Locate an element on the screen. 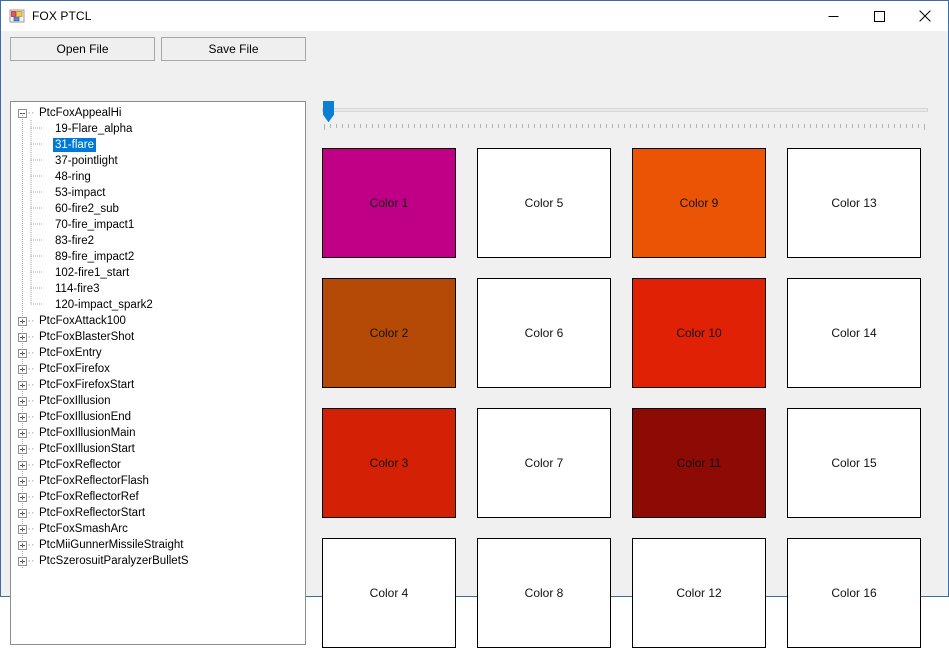 The height and width of the screenshot is (648, 949). color-swatch: Color 7 is located at coordinates (544, 463).